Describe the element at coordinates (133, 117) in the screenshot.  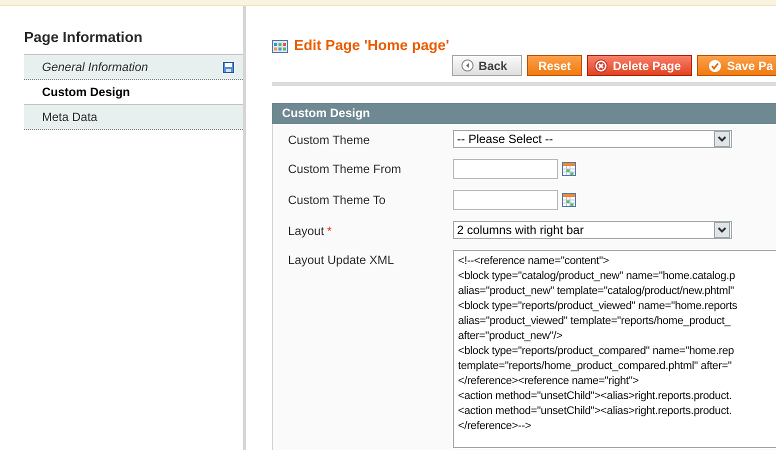
I see `sidebar-tab: Meta Data` at that location.